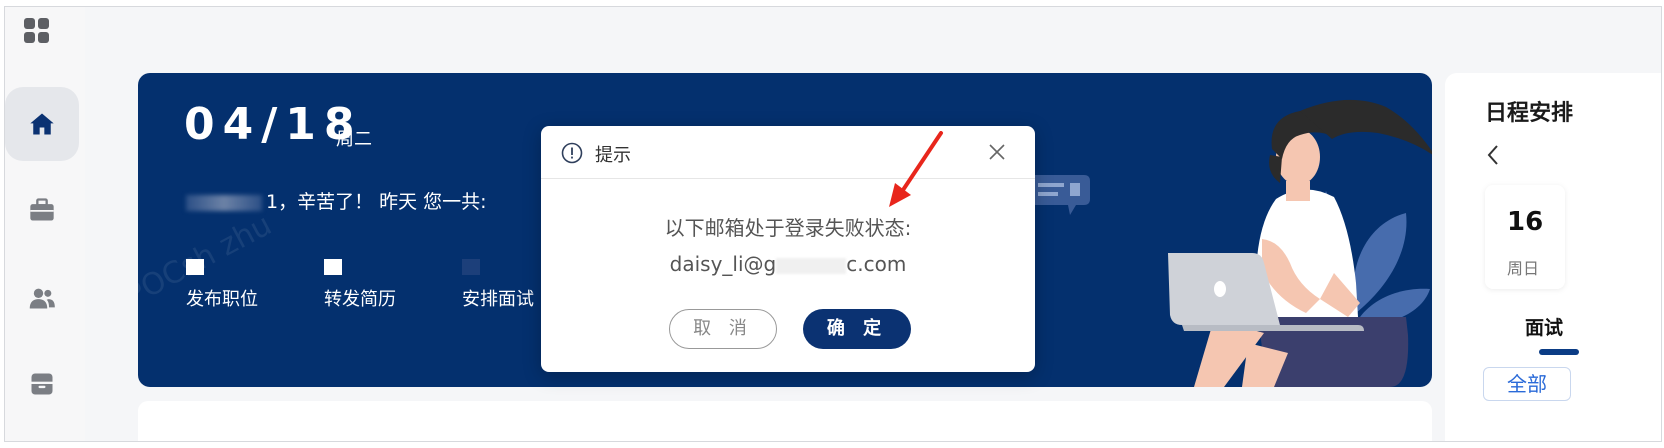  Describe the element at coordinates (876, 264) in the screenshot. I see `email-suffix: c.com` at that location.